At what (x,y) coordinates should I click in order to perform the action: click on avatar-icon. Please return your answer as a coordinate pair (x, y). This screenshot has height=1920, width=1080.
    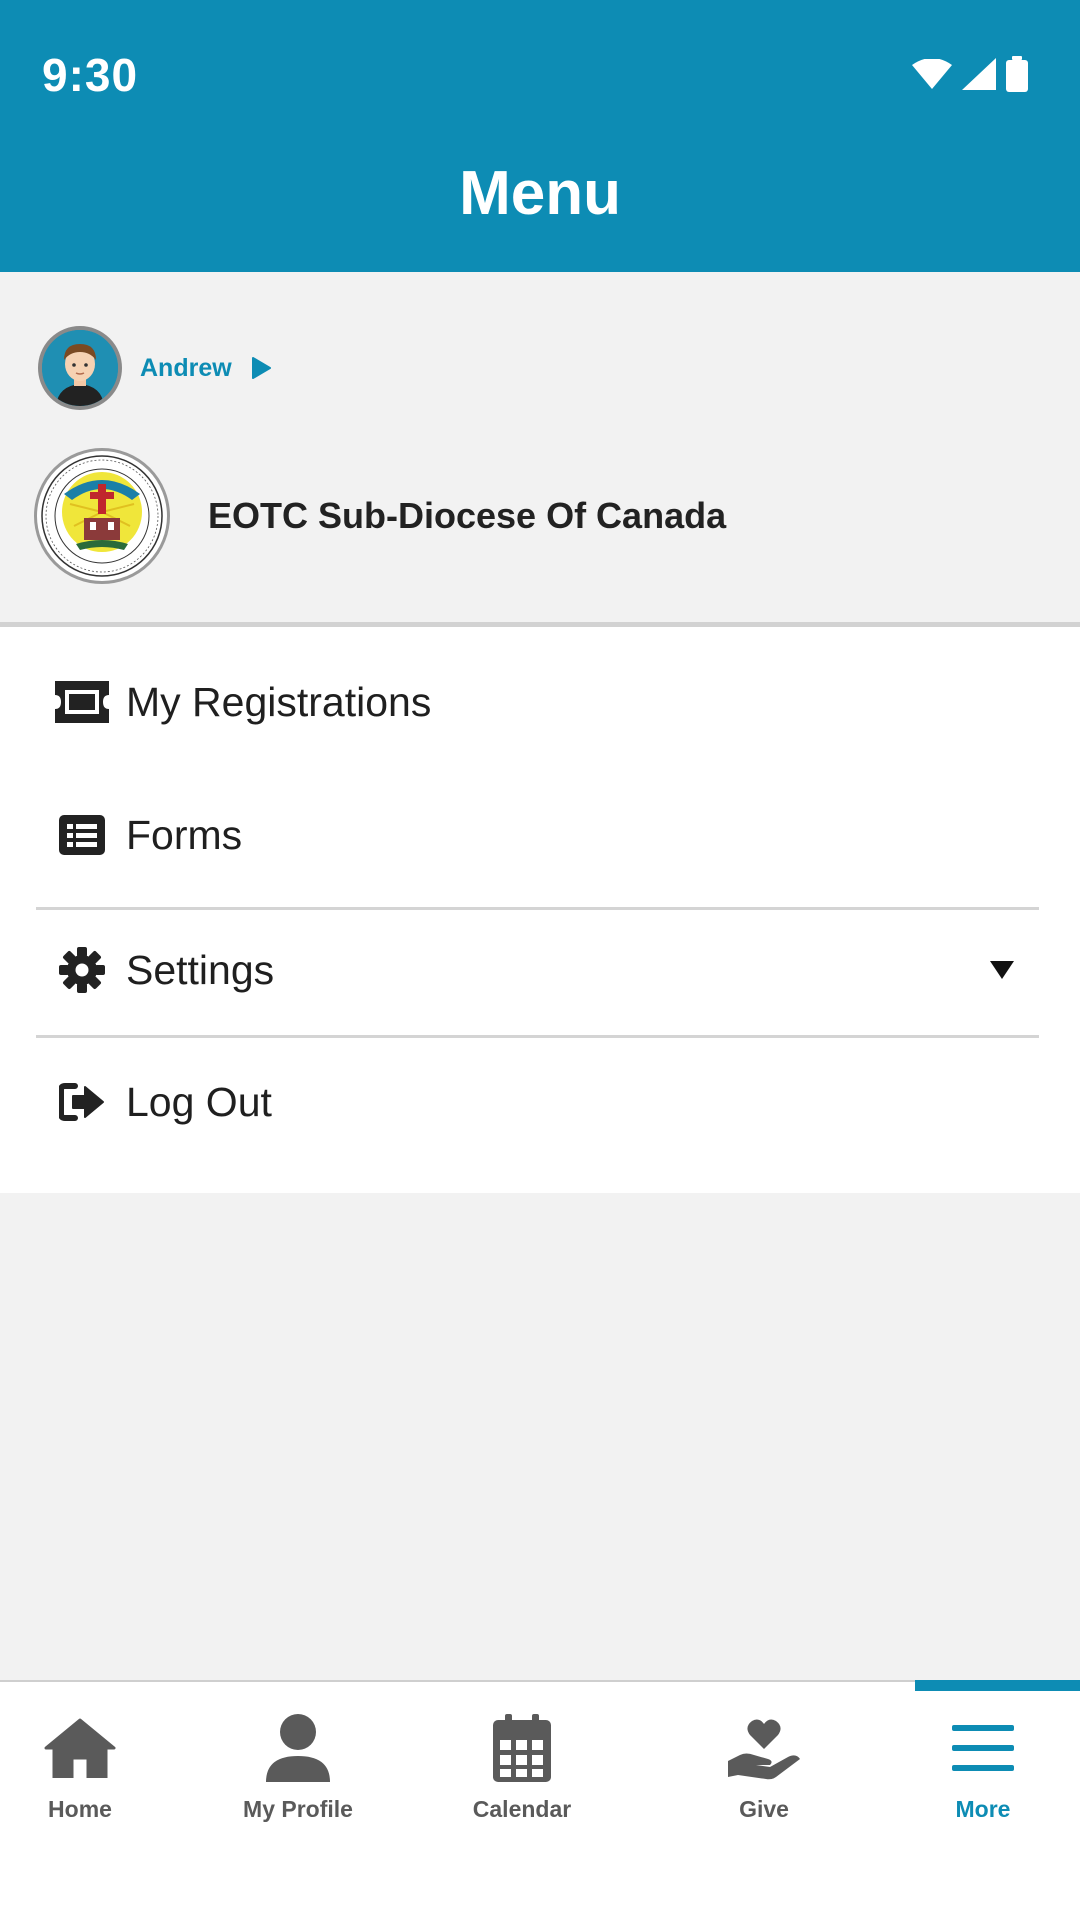
    Looking at the image, I should click on (80, 368).